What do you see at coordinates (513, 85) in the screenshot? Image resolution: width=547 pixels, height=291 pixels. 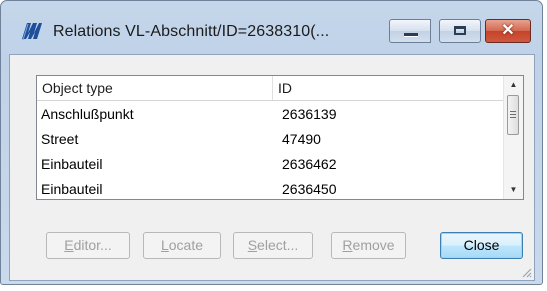 I see `scroll-up-arrow-icon: ▲` at bounding box center [513, 85].